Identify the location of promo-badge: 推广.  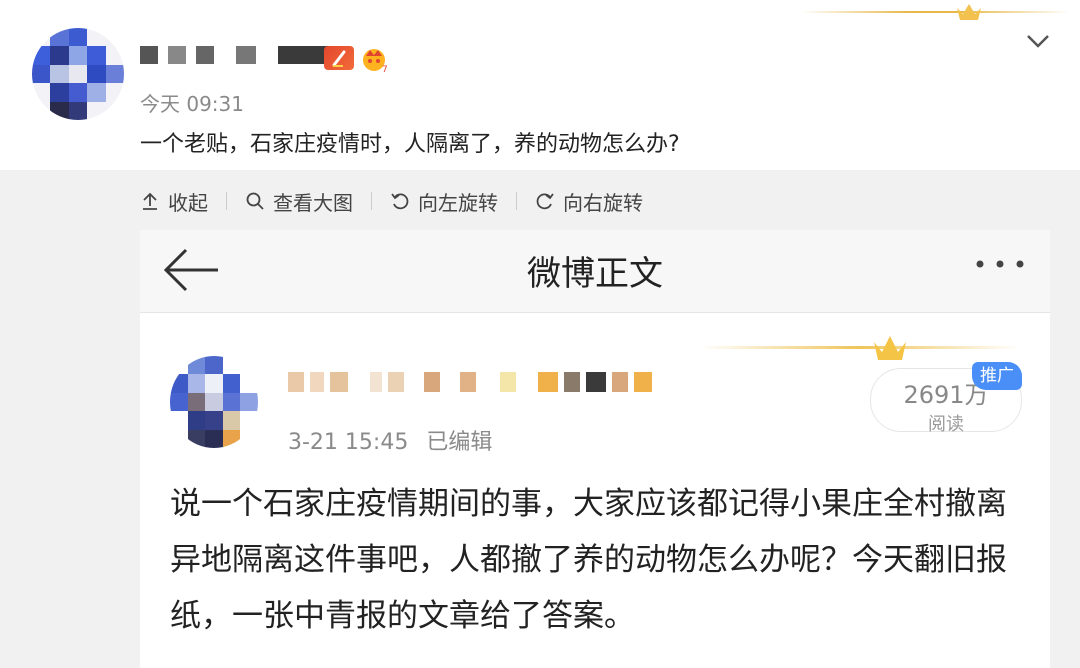
(997, 376).